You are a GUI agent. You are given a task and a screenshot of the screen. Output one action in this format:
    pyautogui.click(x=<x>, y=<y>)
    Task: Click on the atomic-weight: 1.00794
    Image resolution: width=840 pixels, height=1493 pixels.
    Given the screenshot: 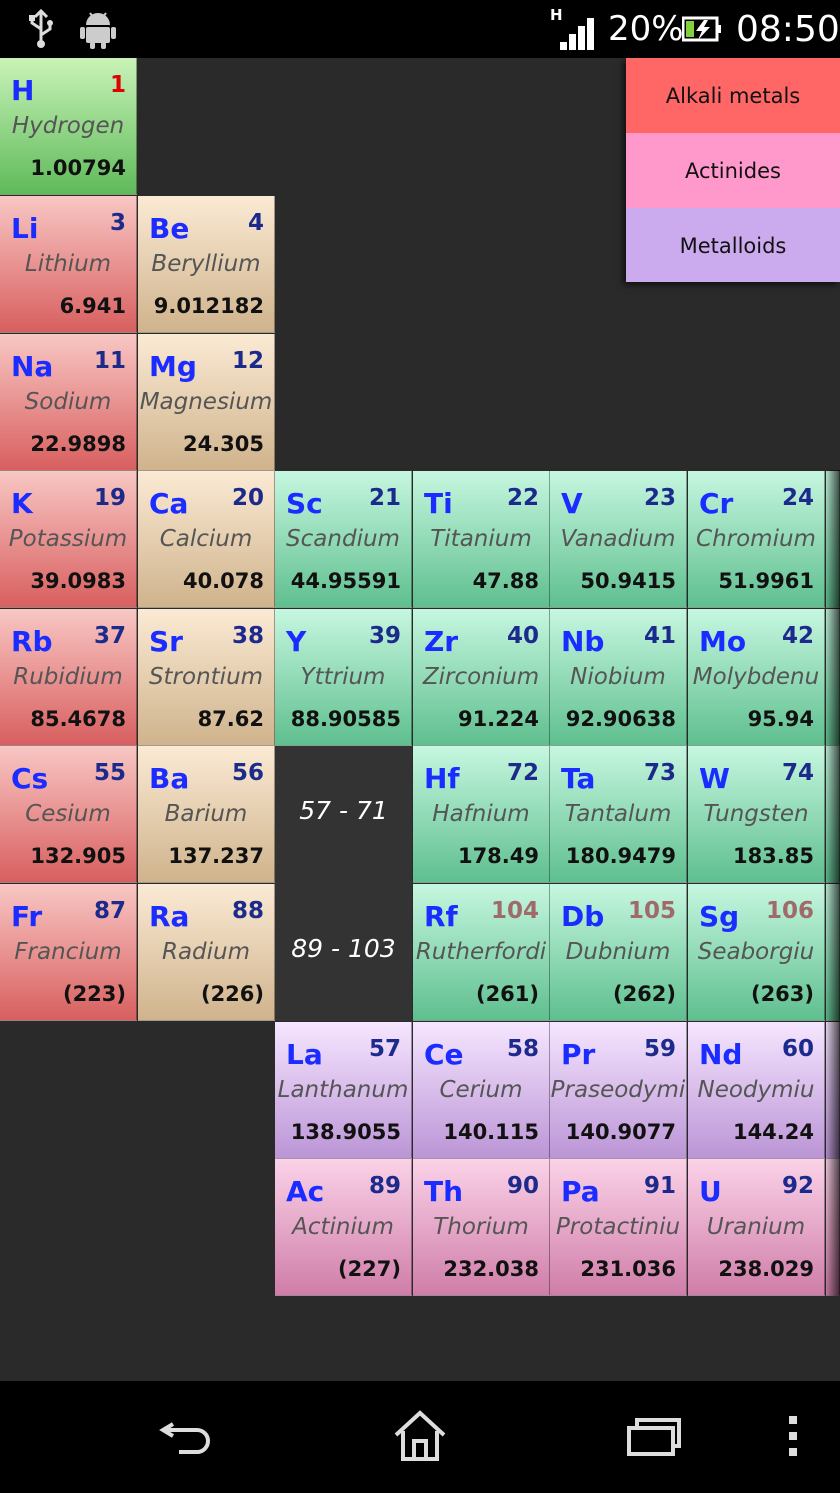 What is the action you would take?
    pyautogui.click(x=78, y=168)
    